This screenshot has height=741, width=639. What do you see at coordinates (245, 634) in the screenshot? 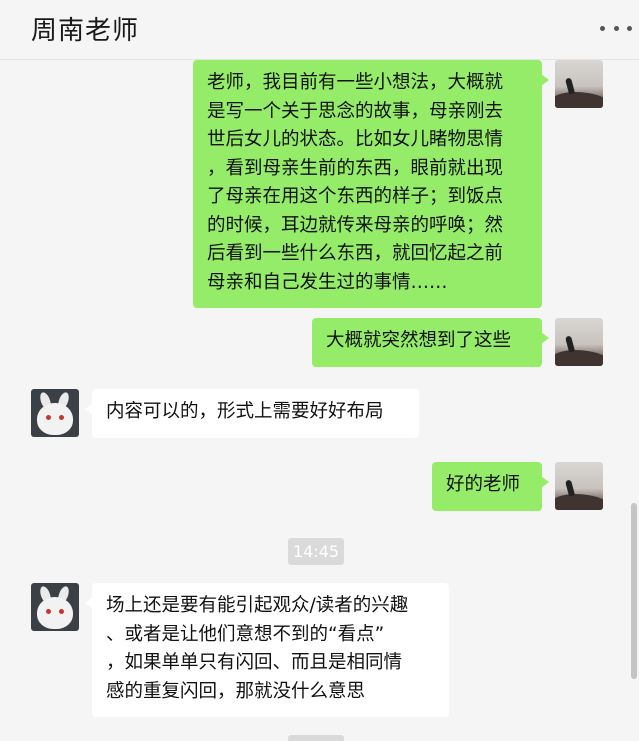
I see `message-line: 、或者是让他们意想不到的“看点”` at bounding box center [245, 634].